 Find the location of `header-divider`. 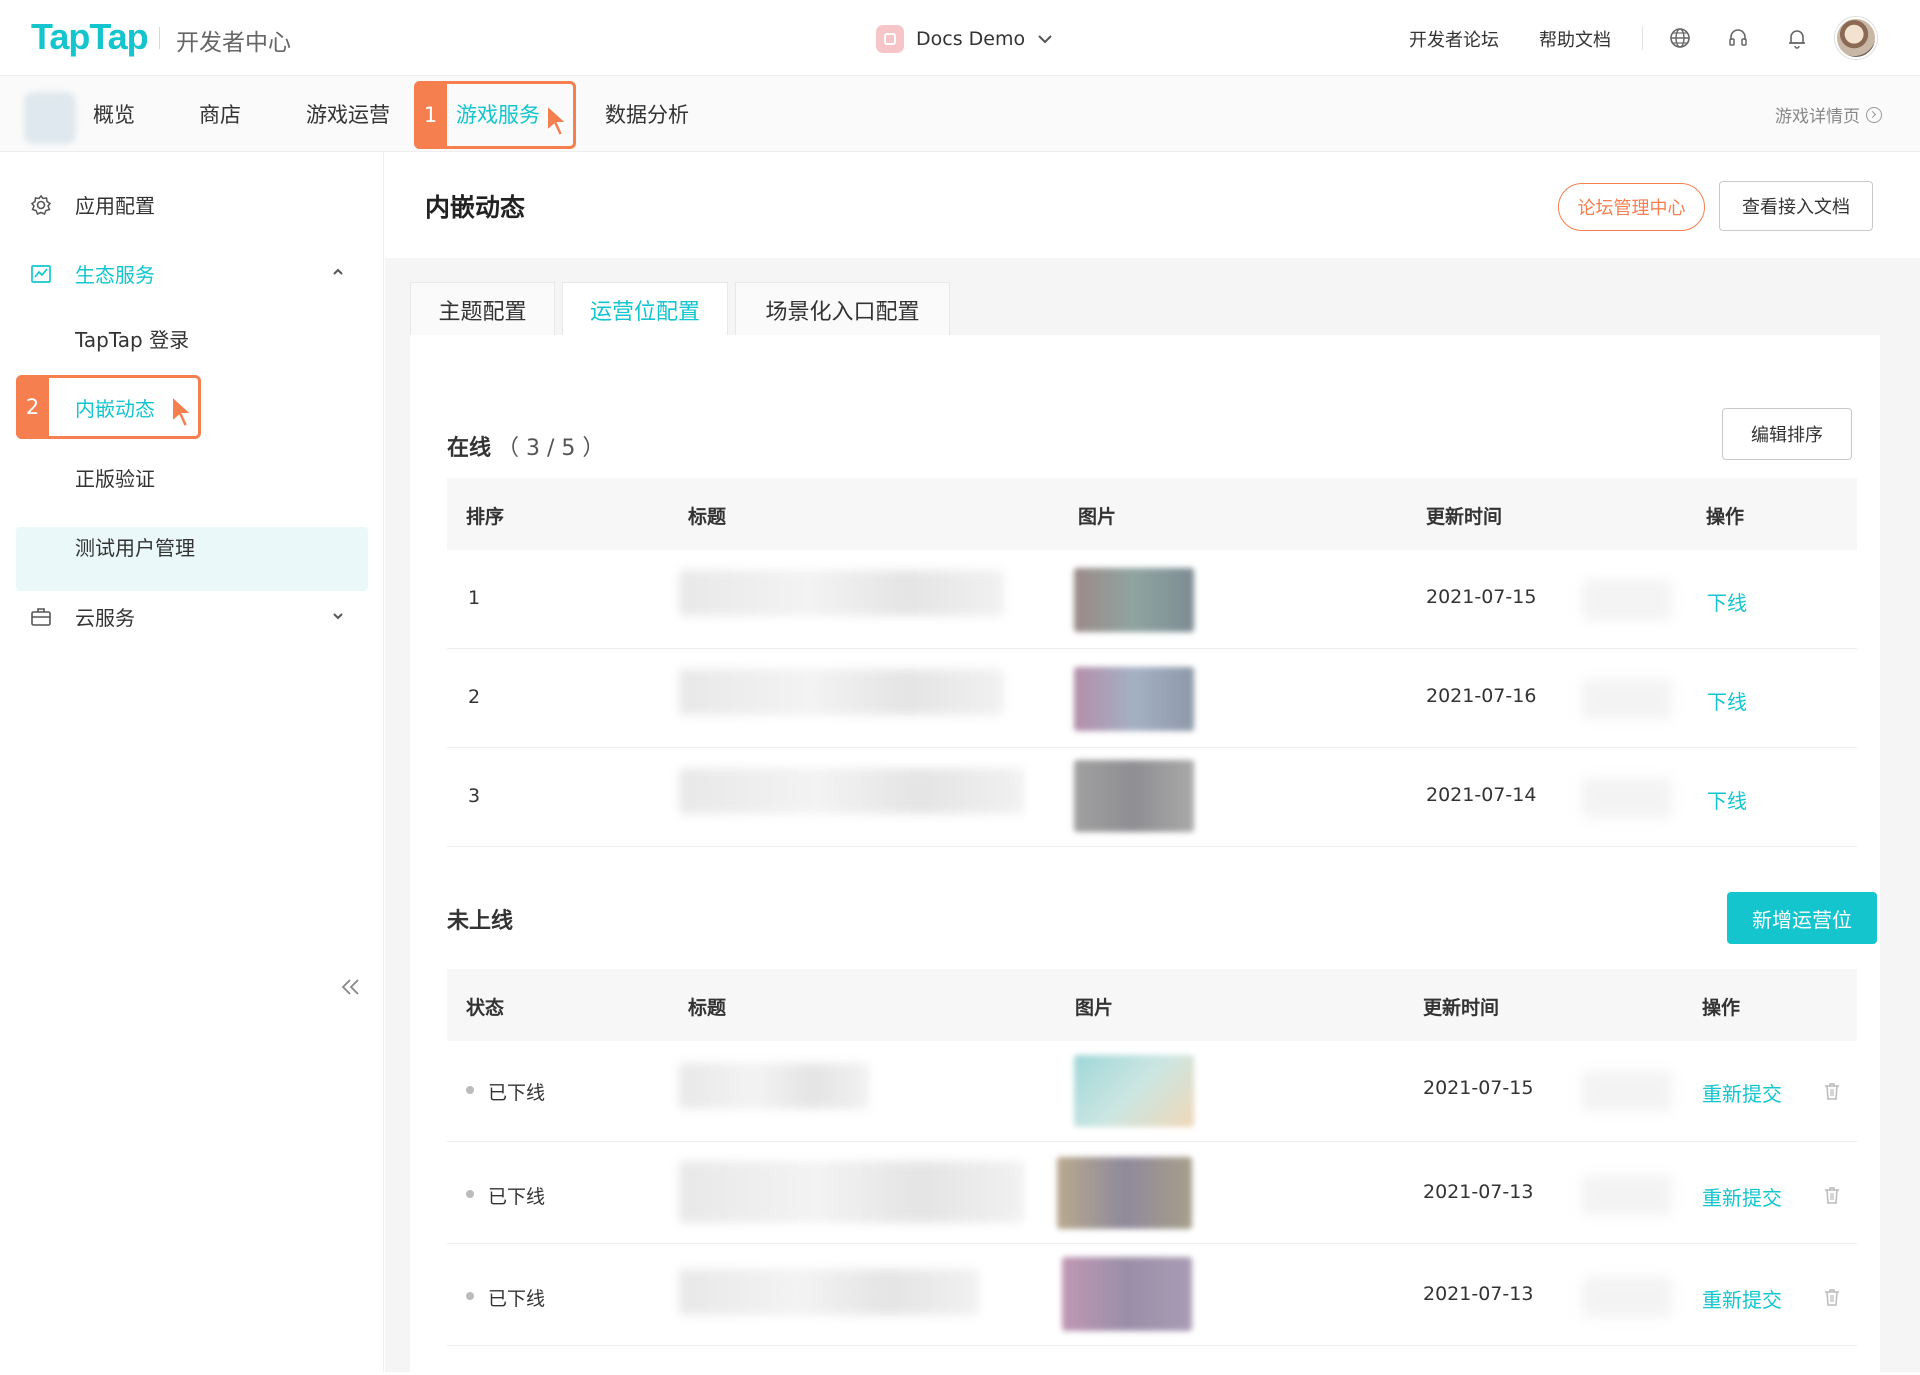

header-divider is located at coordinates (1642, 38).